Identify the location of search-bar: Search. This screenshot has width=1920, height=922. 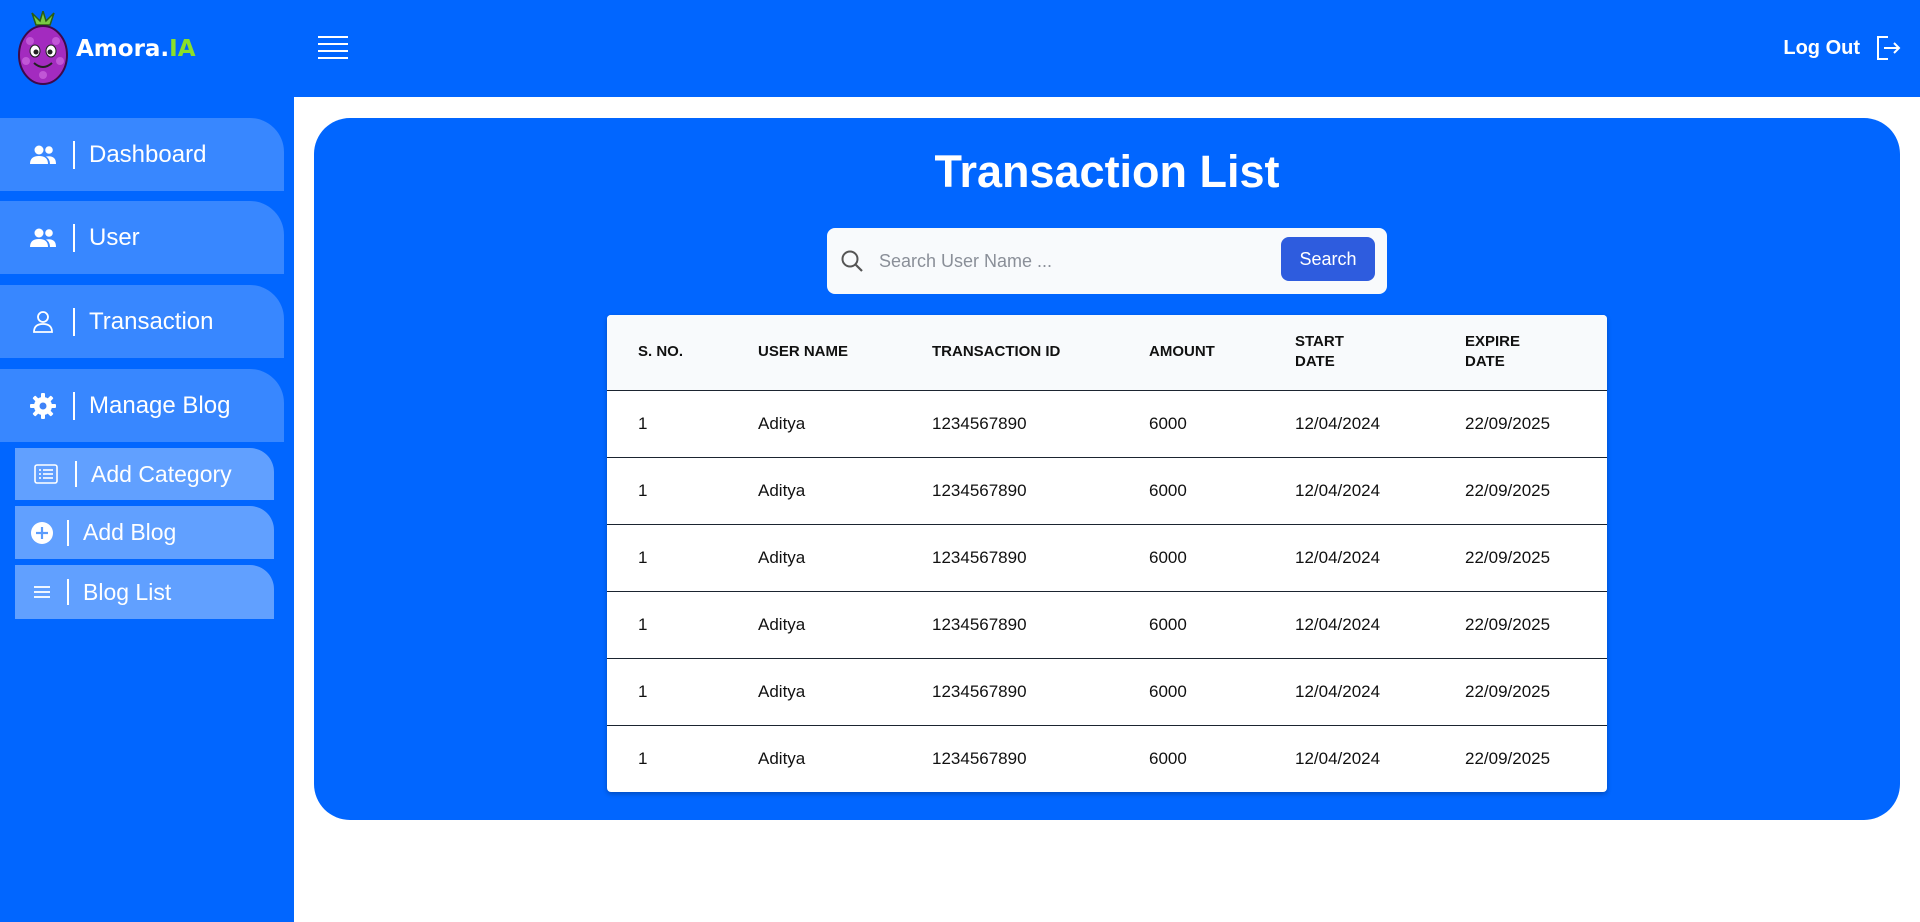
(1107, 261).